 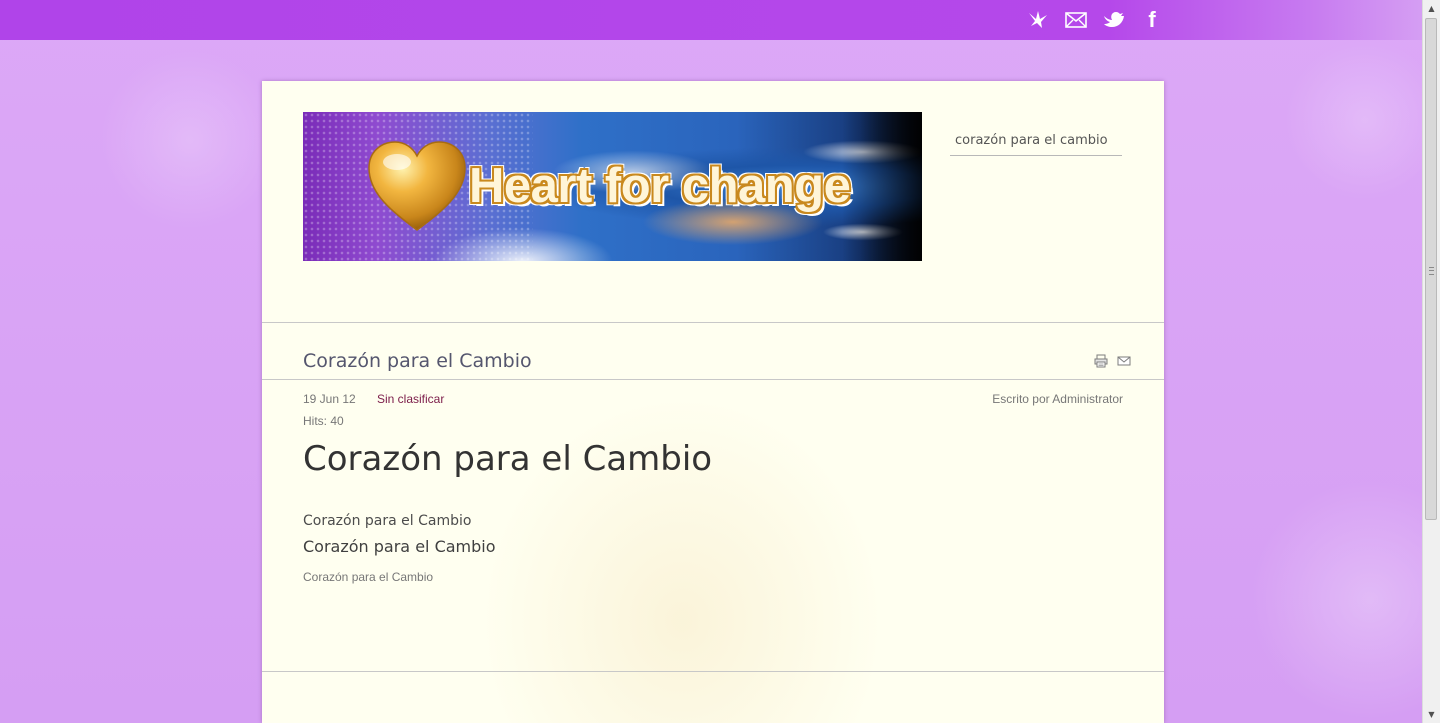 I want to click on header-divider, so click(x=713, y=322).